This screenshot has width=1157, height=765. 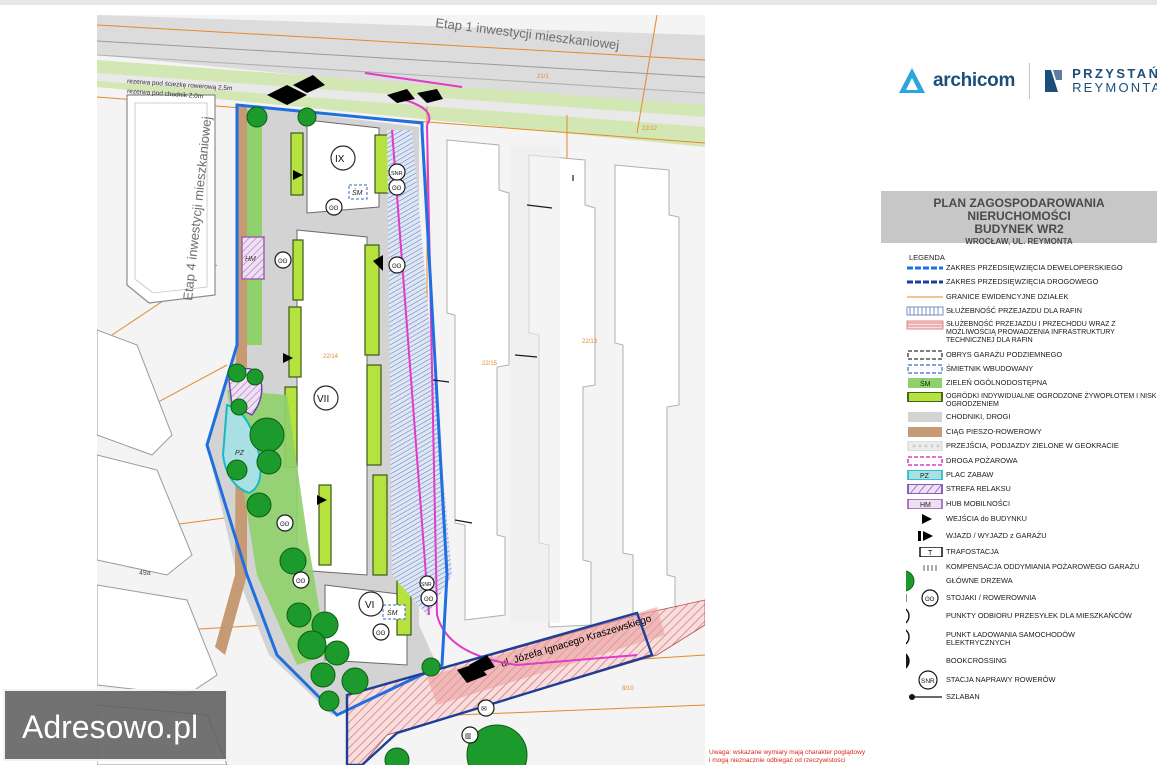 What do you see at coordinates (145, 573) in the screenshot?
I see `parcel-49a: 49a` at bounding box center [145, 573].